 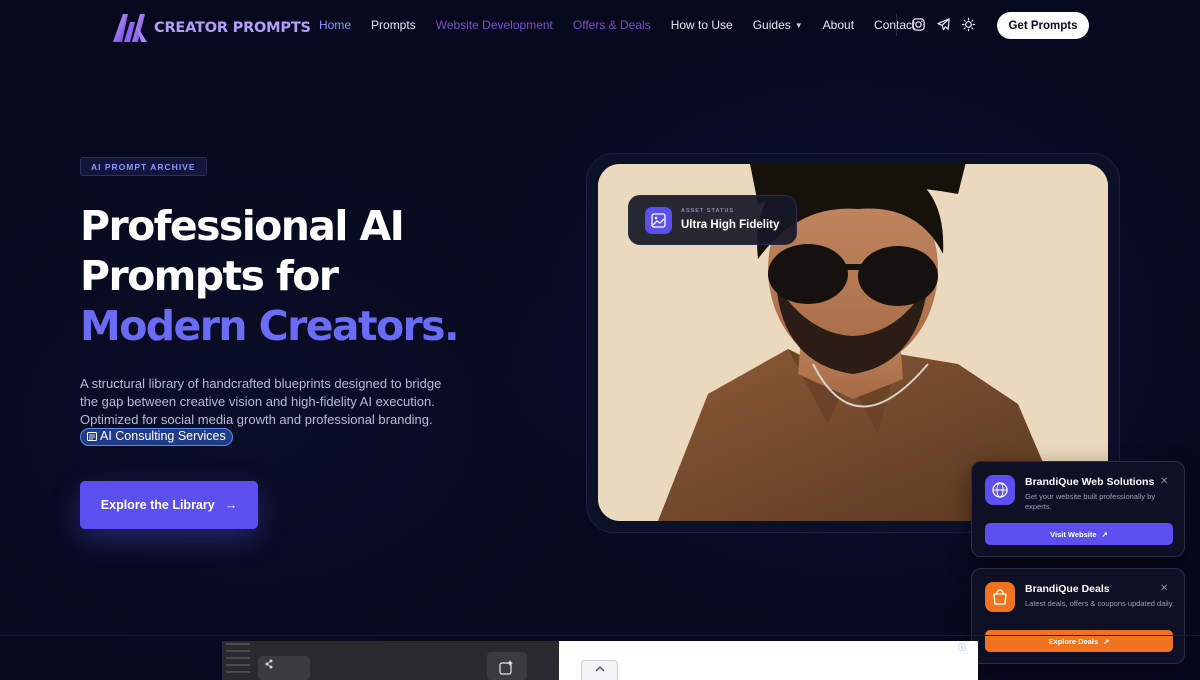 I want to click on explore-deals-button: Explore Deals ↗, so click(x=1079, y=641).